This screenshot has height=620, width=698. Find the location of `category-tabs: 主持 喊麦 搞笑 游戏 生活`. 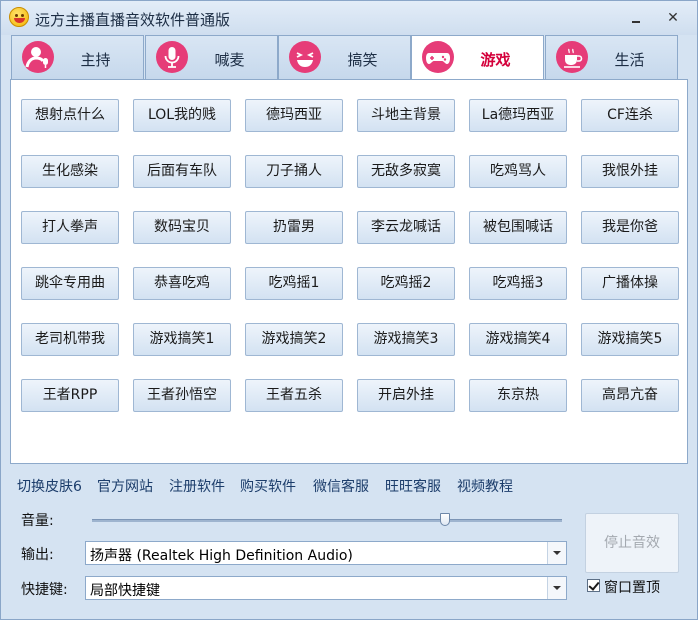

category-tabs: 主持 喊麦 搞笑 游戏 生活 is located at coordinates (349, 57).